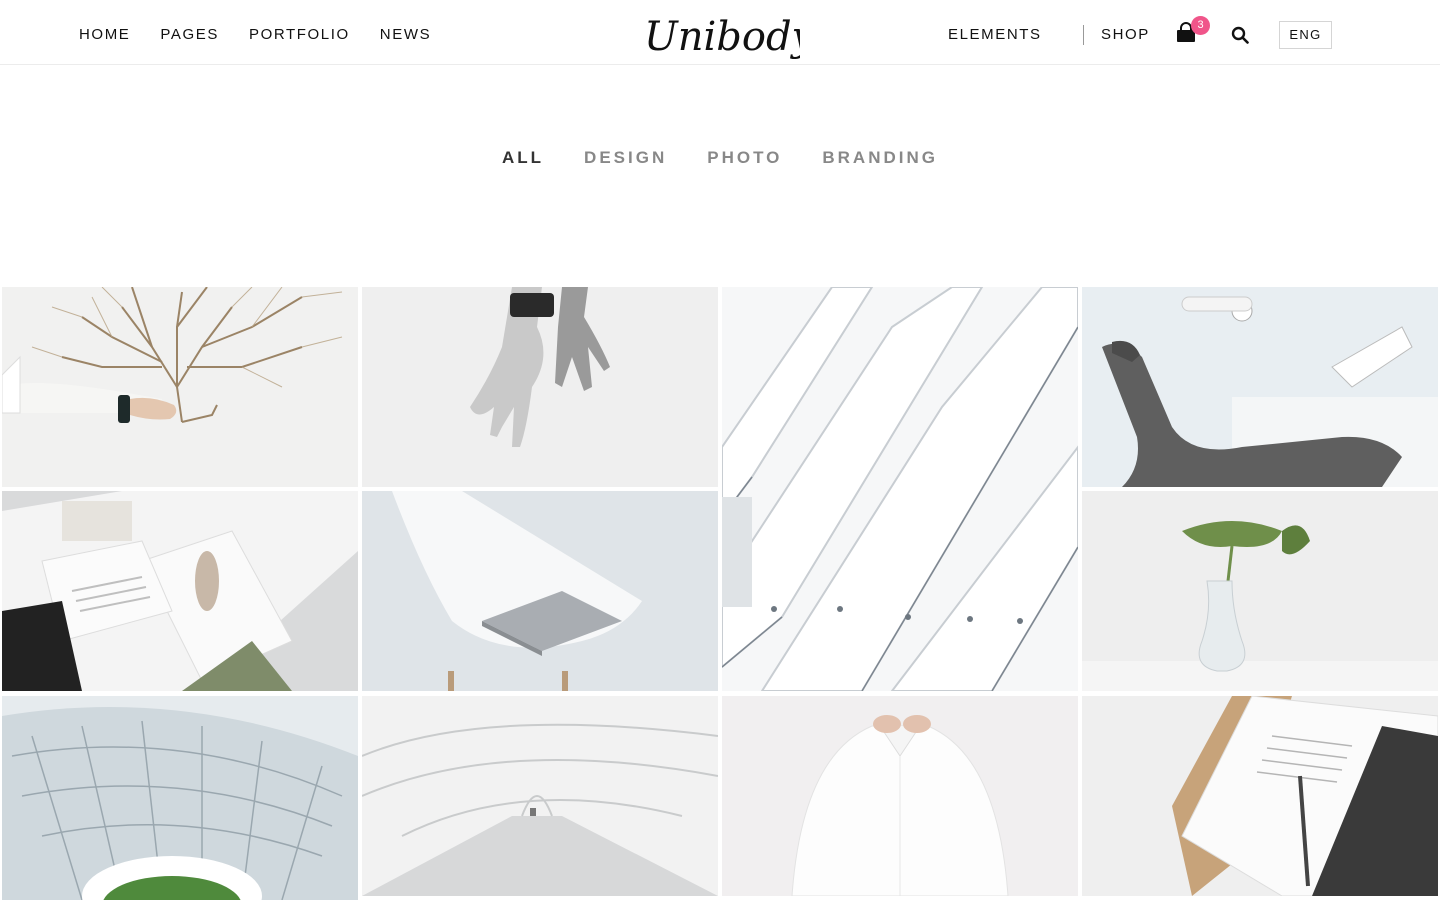  I want to click on portfolio-filters: ALL DESIGN PHOTO BRANDING, so click(720, 158).